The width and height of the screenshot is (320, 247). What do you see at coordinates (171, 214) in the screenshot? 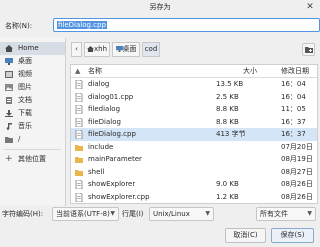
I see `line-ending-value: Unix/Linux` at bounding box center [171, 214].